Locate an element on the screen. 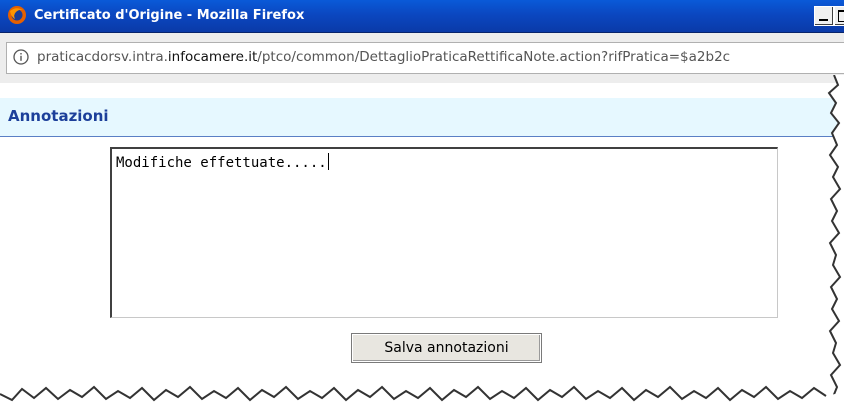 The width and height of the screenshot is (844, 406). minimize-icon is located at coordinates (823, 20).